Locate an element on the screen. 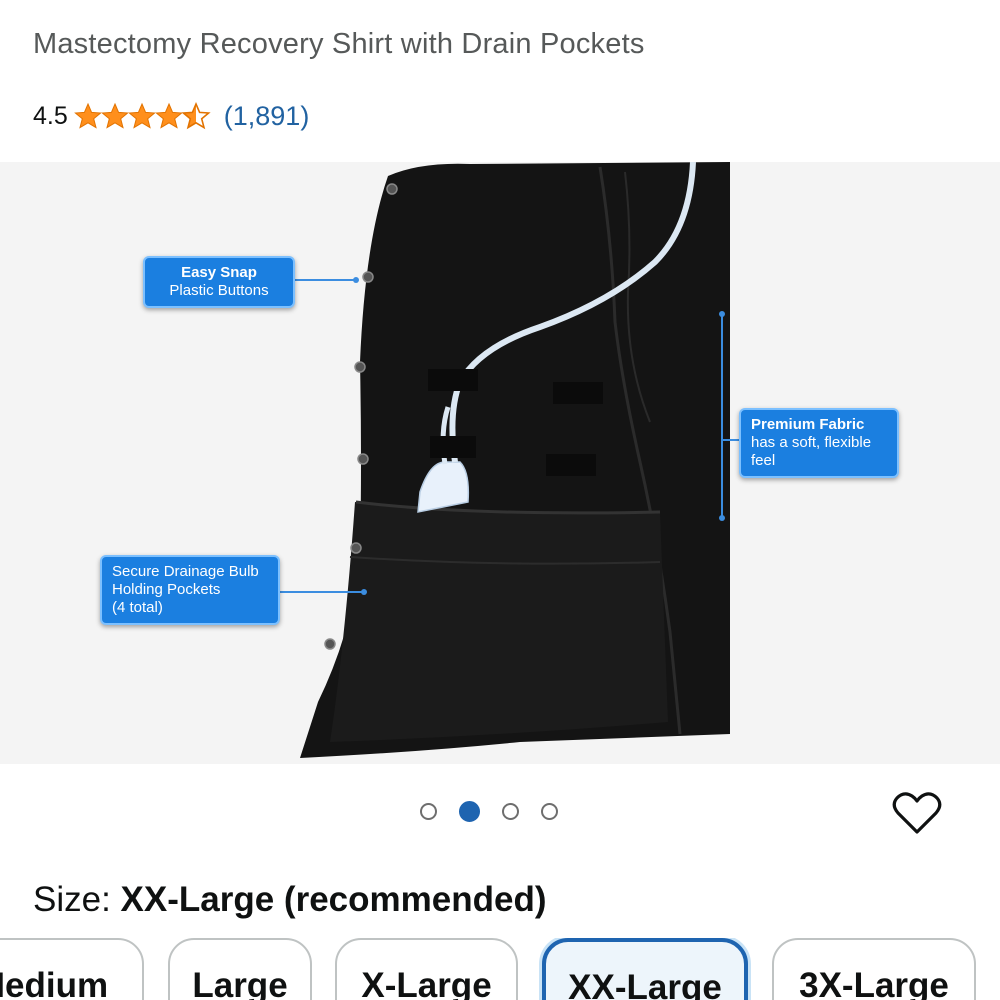 This screenshot has width=1000, height=1000. selected-size: XX-Large (recommended) is located at coordinates (333, 899).